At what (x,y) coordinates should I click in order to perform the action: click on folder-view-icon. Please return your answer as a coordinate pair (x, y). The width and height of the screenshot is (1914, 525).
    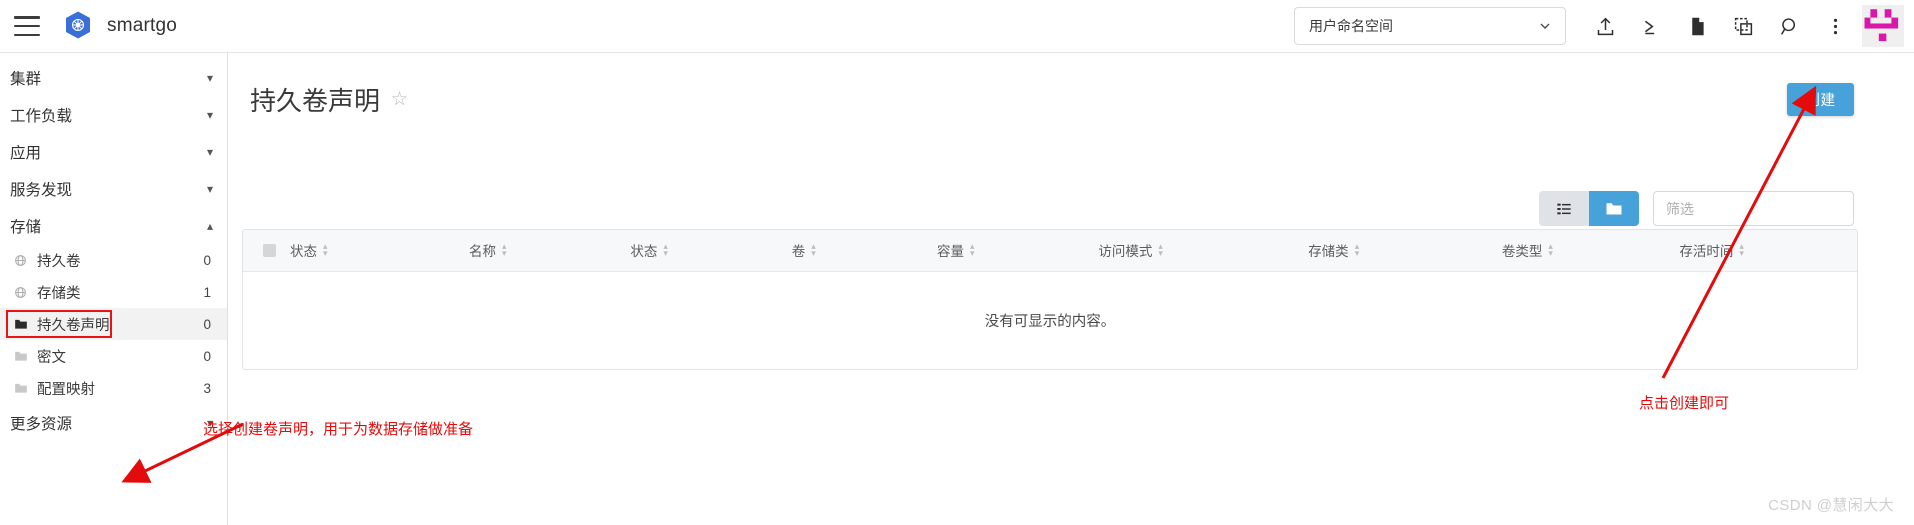
    Looking at the image, I should click on (1614, 208).